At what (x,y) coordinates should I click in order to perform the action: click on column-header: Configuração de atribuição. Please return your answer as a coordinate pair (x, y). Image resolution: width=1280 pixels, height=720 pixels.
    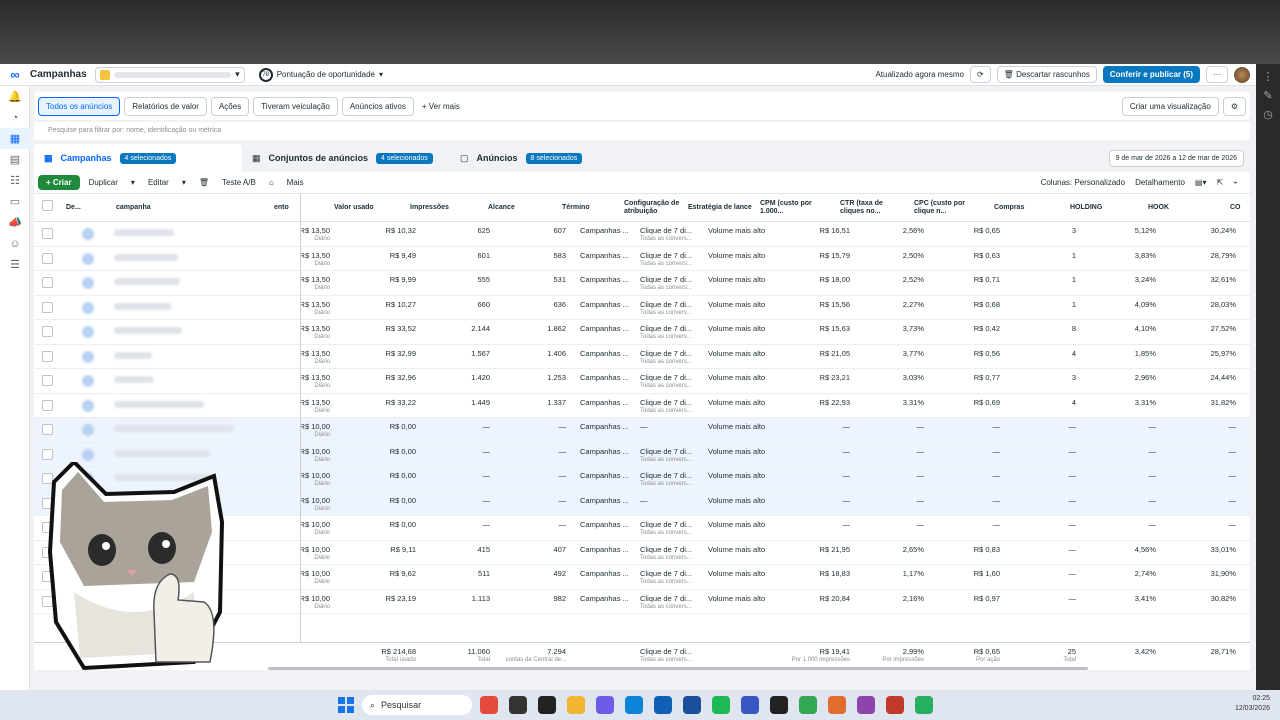
    Looking at the image, I should click on (654, 208).